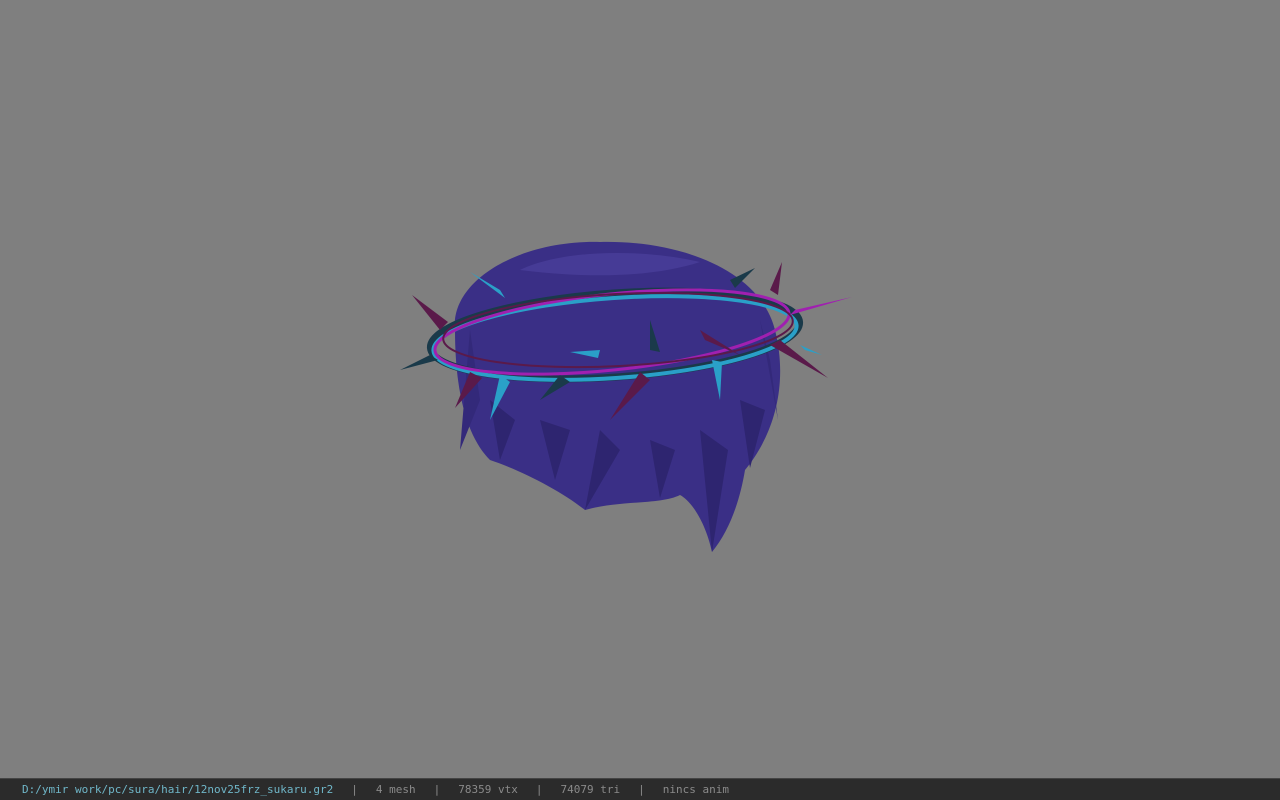  I want to click on hair-model-render, so click(626, 396).